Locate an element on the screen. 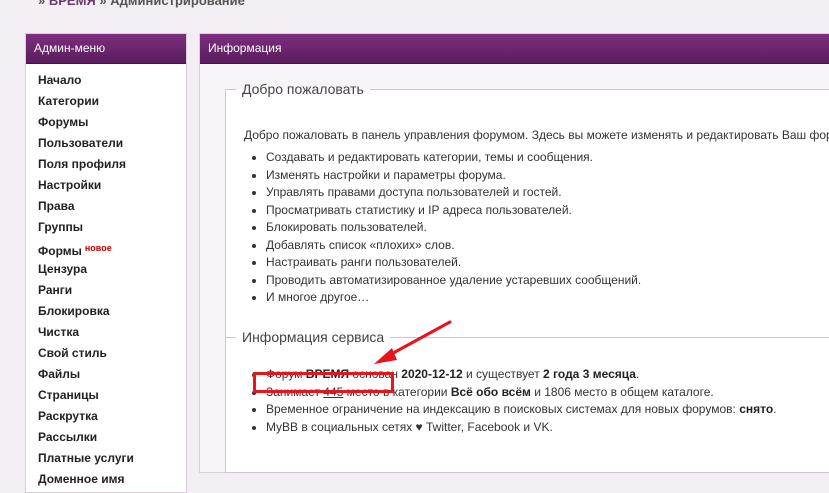 The image size is (829, 493). menu-item-paid-services: Платные услуги is located at coordinates (106, 458).